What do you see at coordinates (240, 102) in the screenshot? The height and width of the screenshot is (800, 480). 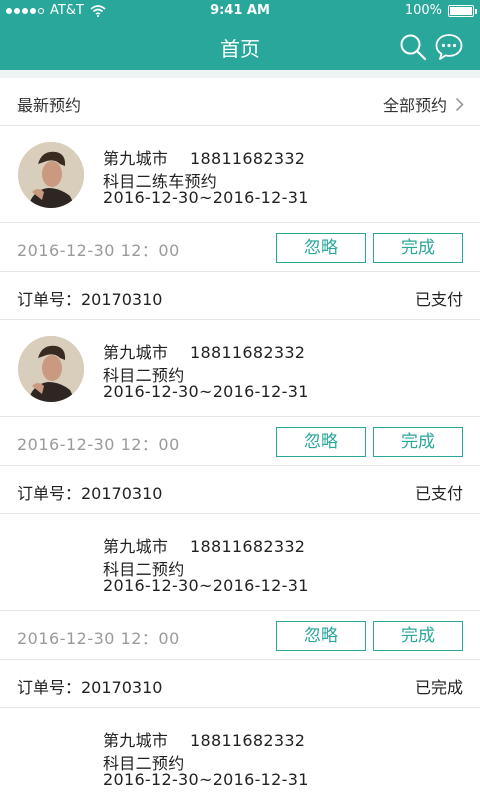 I see `latest-appointments-header: 最新预约 全部预约` at bounding box center [240, 102].